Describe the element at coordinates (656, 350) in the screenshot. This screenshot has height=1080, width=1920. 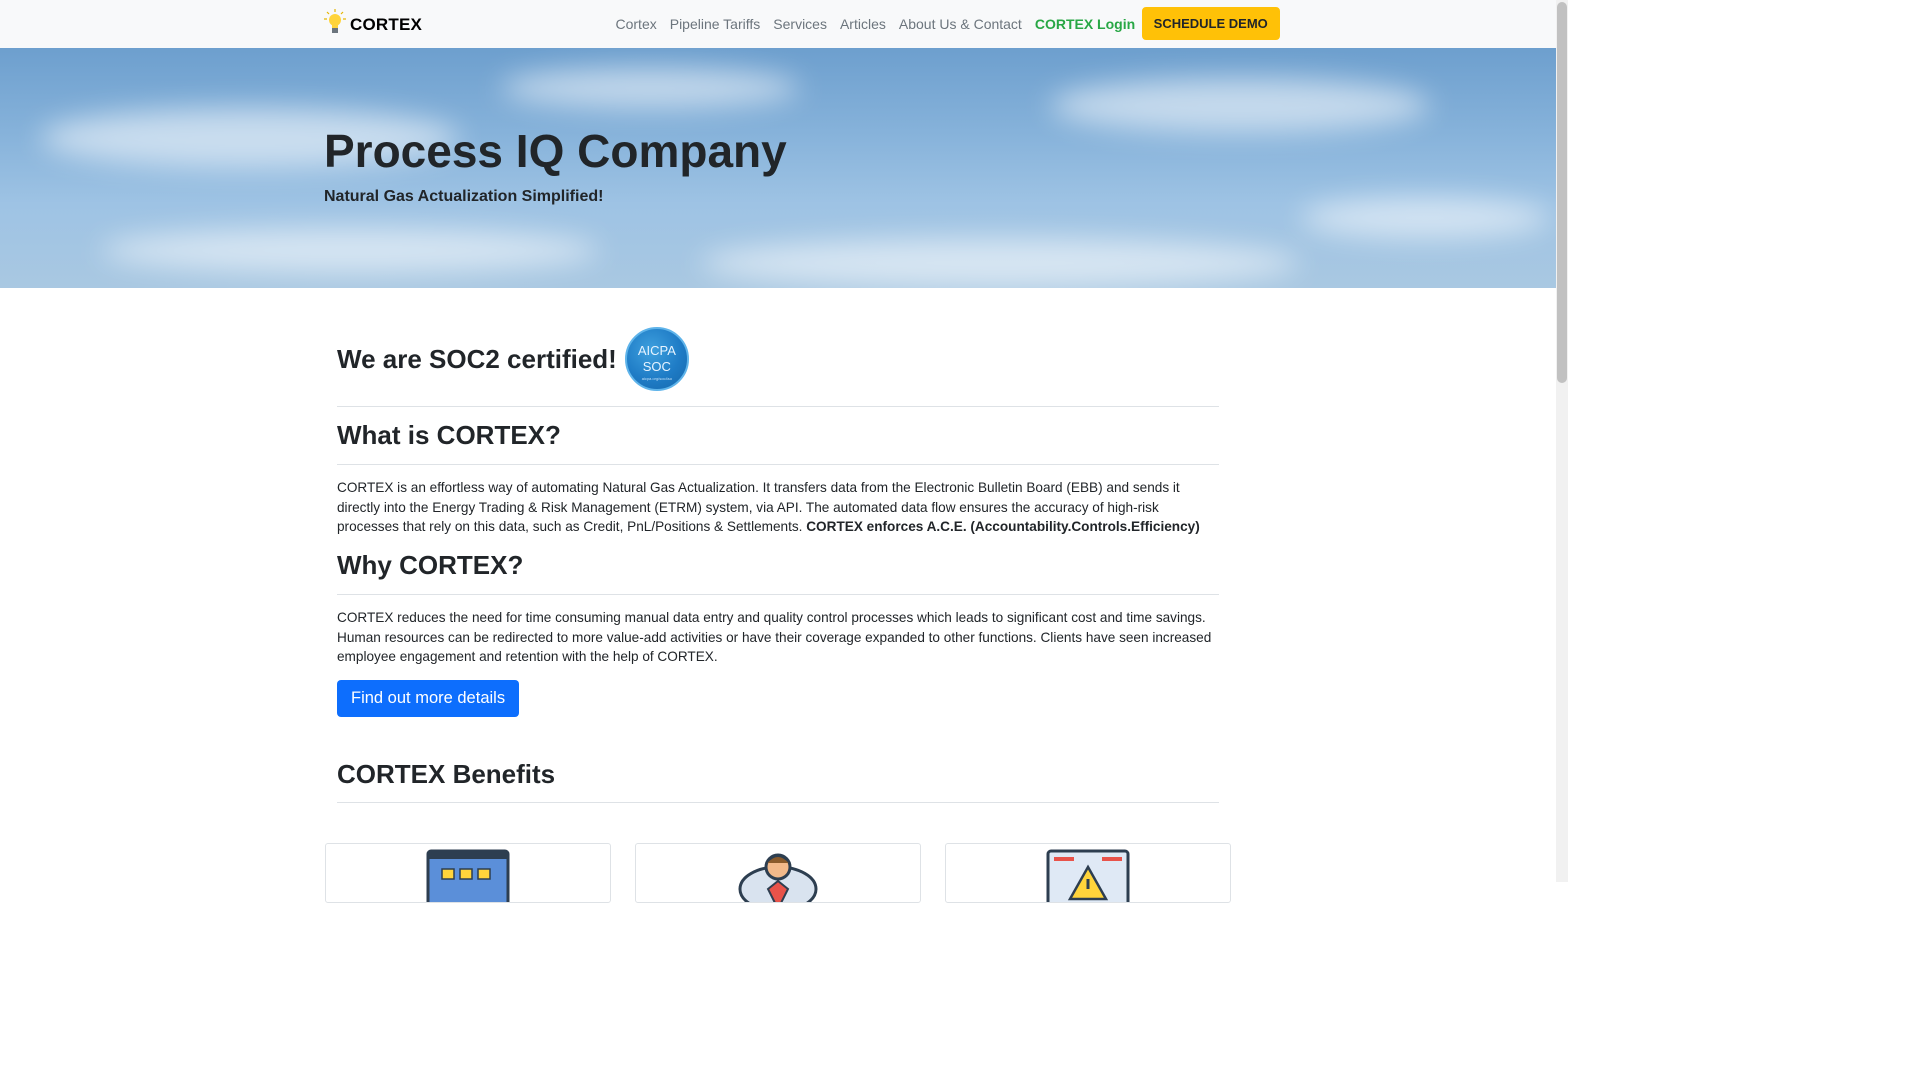
I see `badge-line-1: AICPA` at that location.